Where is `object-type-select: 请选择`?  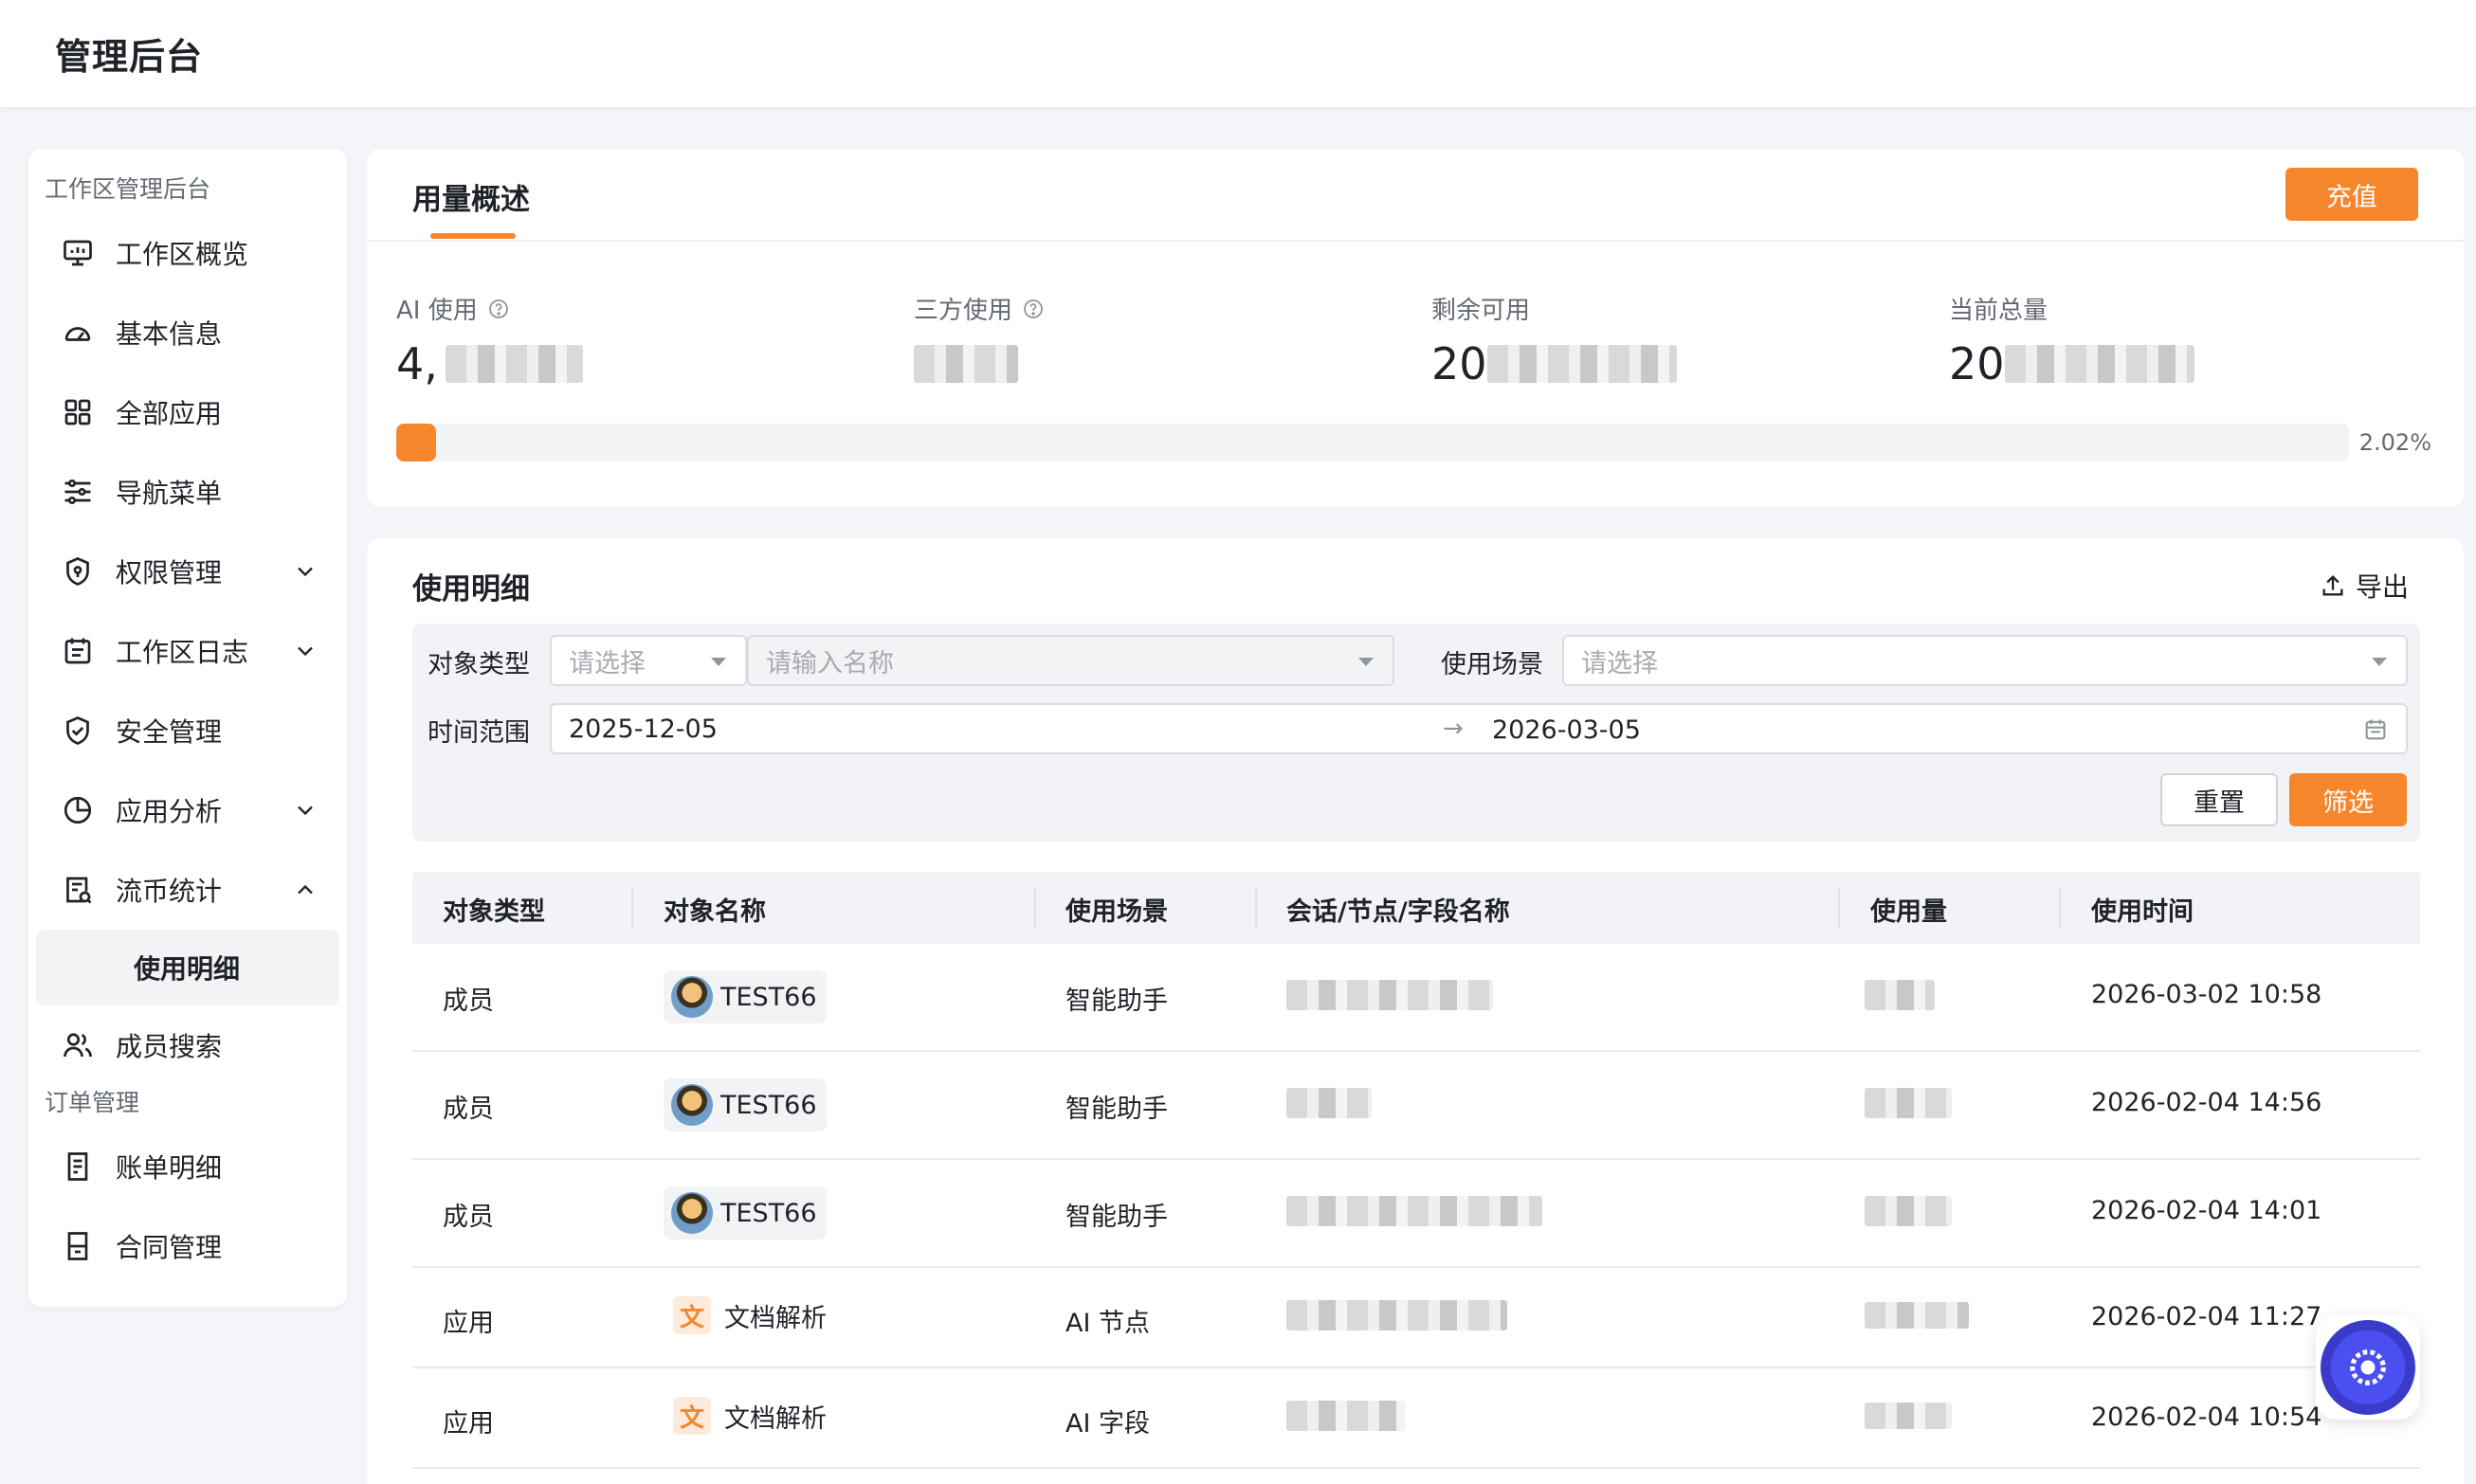 object-type-select: 请选择 is located at coordinates (648, 660).